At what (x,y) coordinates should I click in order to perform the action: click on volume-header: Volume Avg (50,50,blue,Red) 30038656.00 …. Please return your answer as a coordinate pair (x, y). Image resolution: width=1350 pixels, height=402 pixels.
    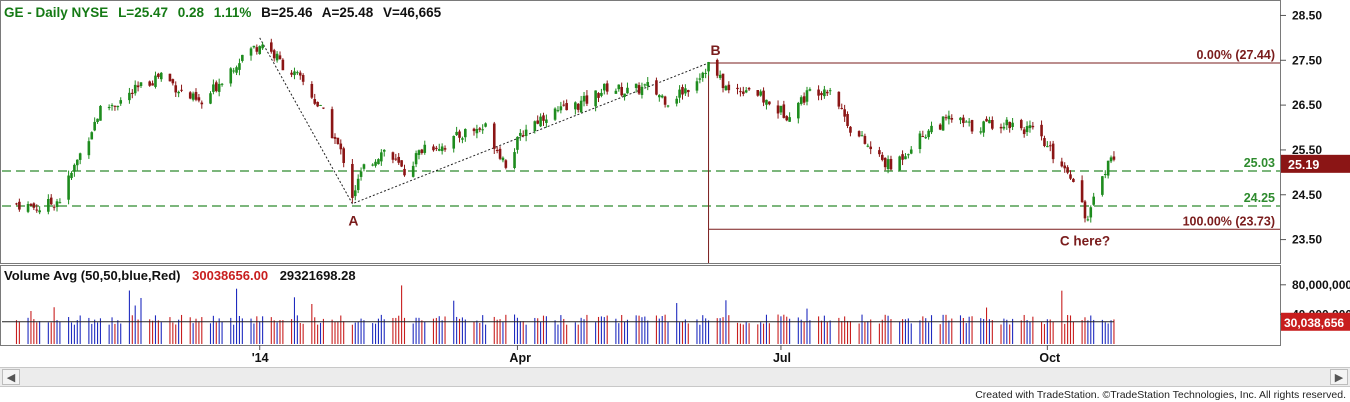
    Looking at the image, I should click on (180, 275).